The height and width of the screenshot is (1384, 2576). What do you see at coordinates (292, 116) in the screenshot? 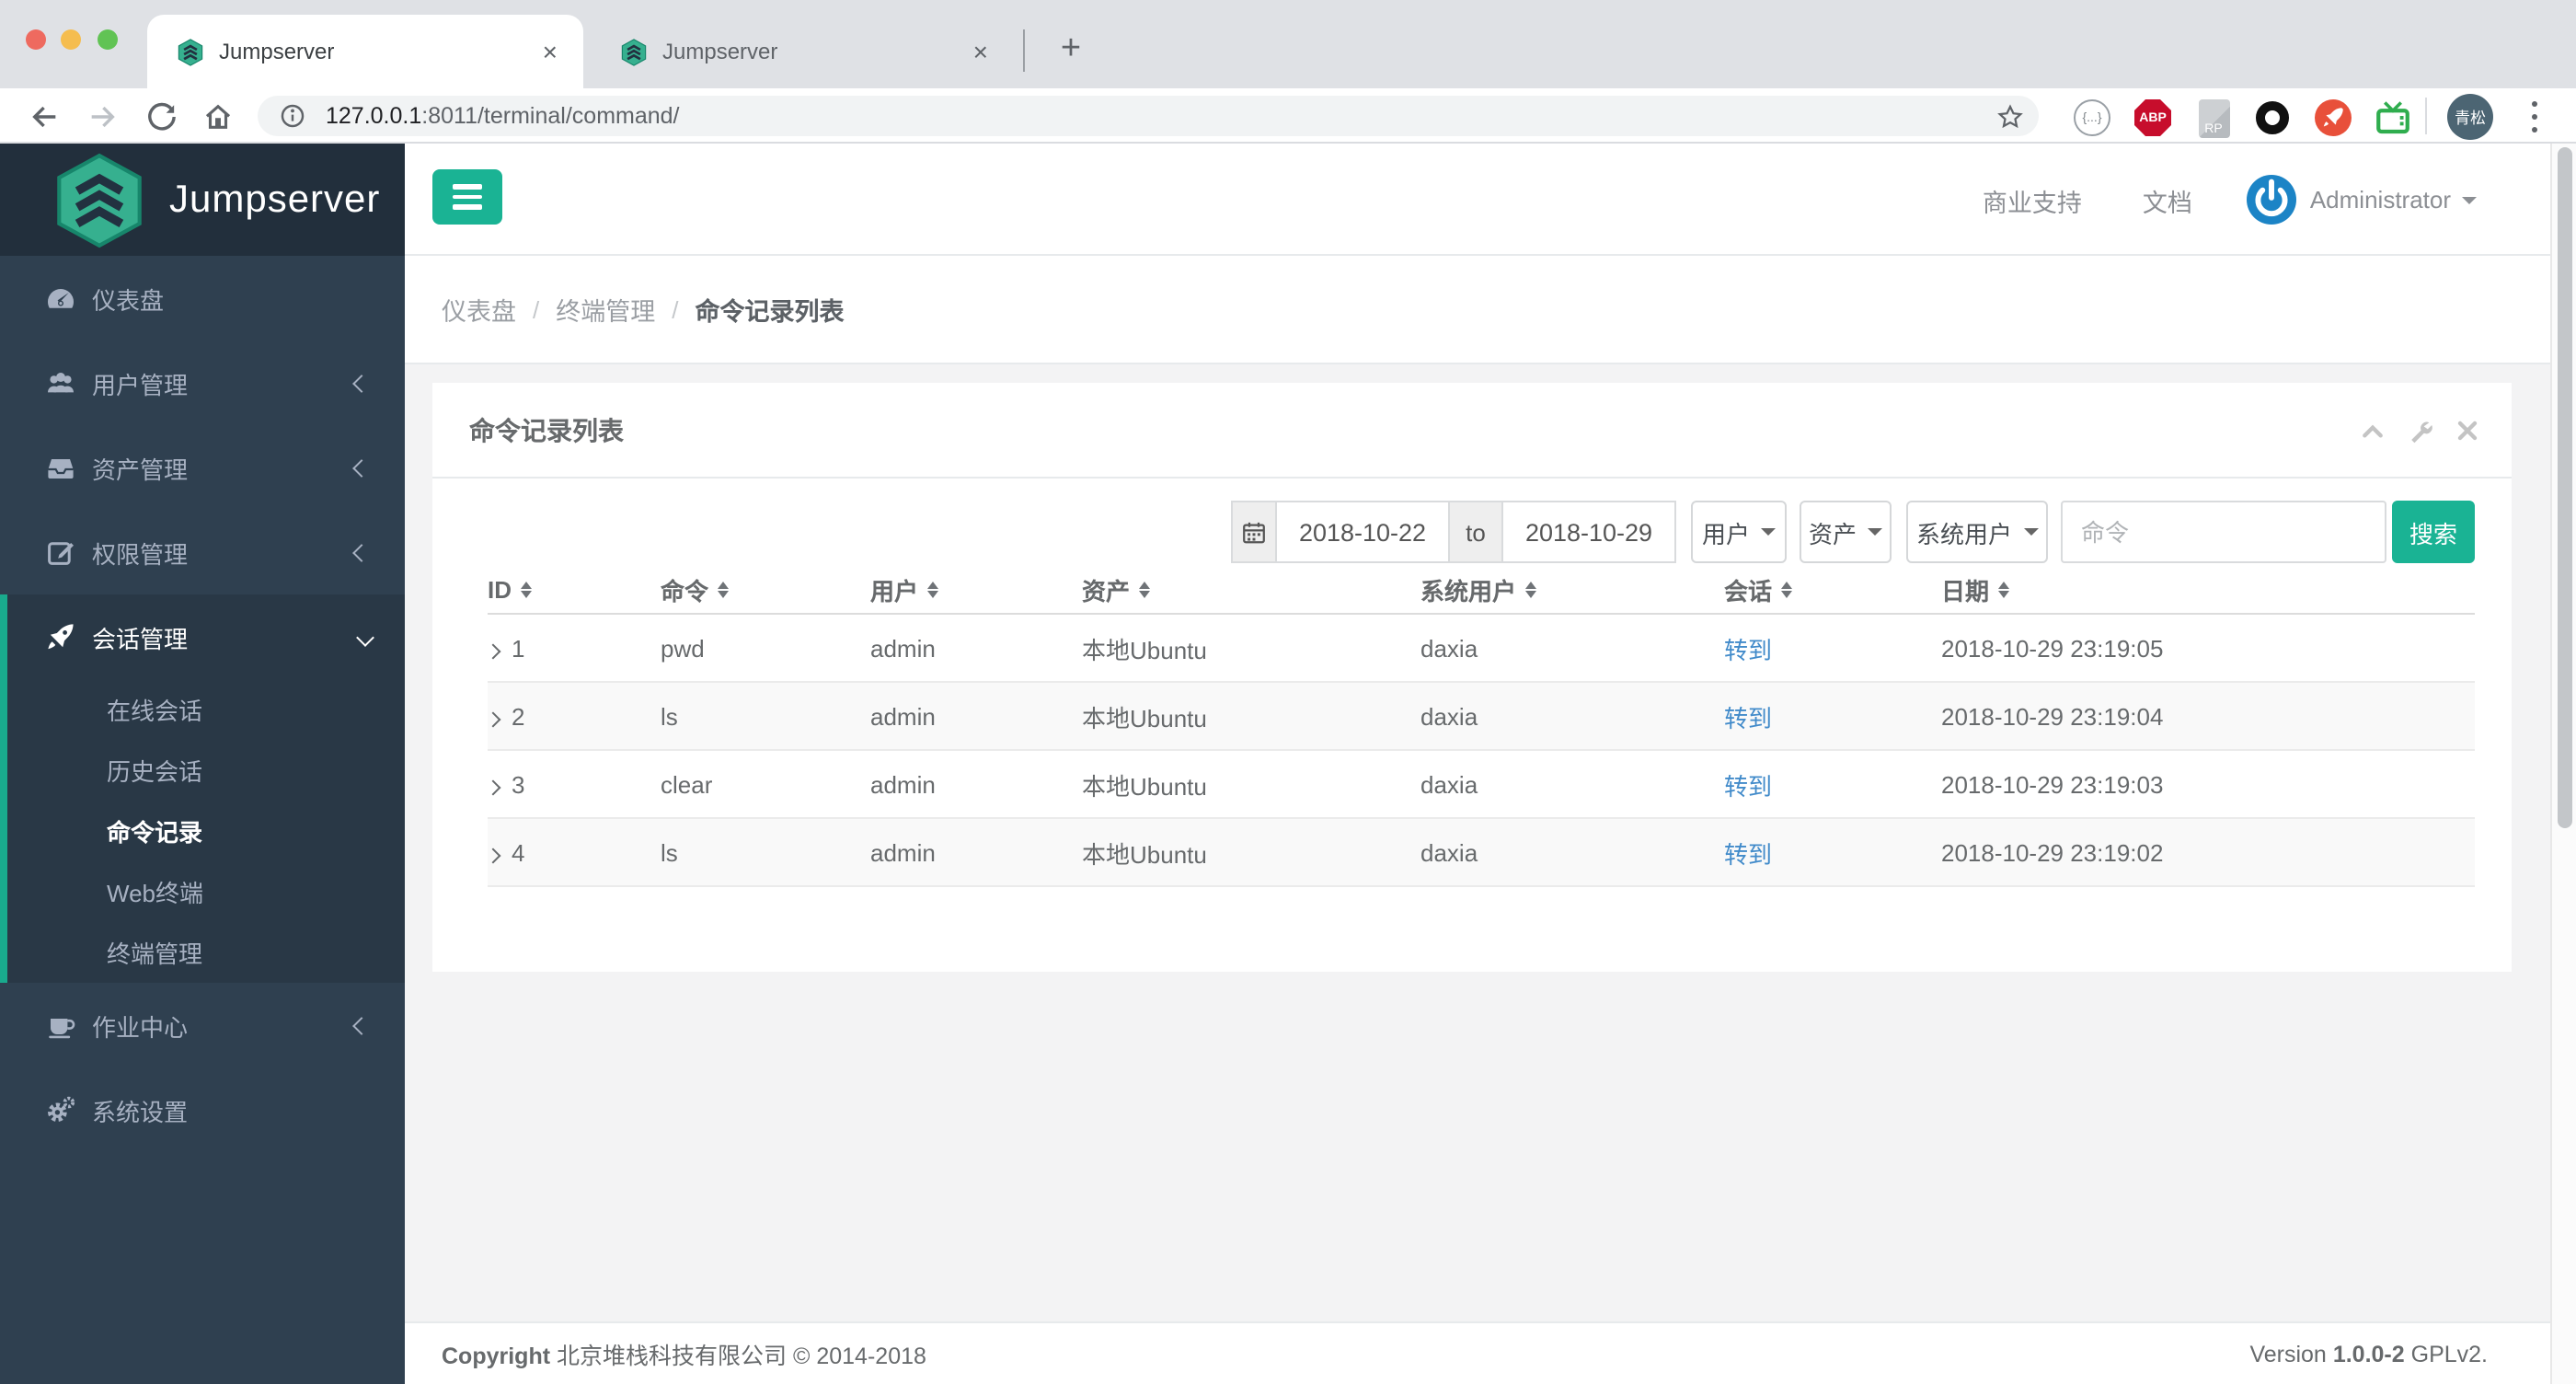
I see `site-info-icon` at bounding box center [292, 116].